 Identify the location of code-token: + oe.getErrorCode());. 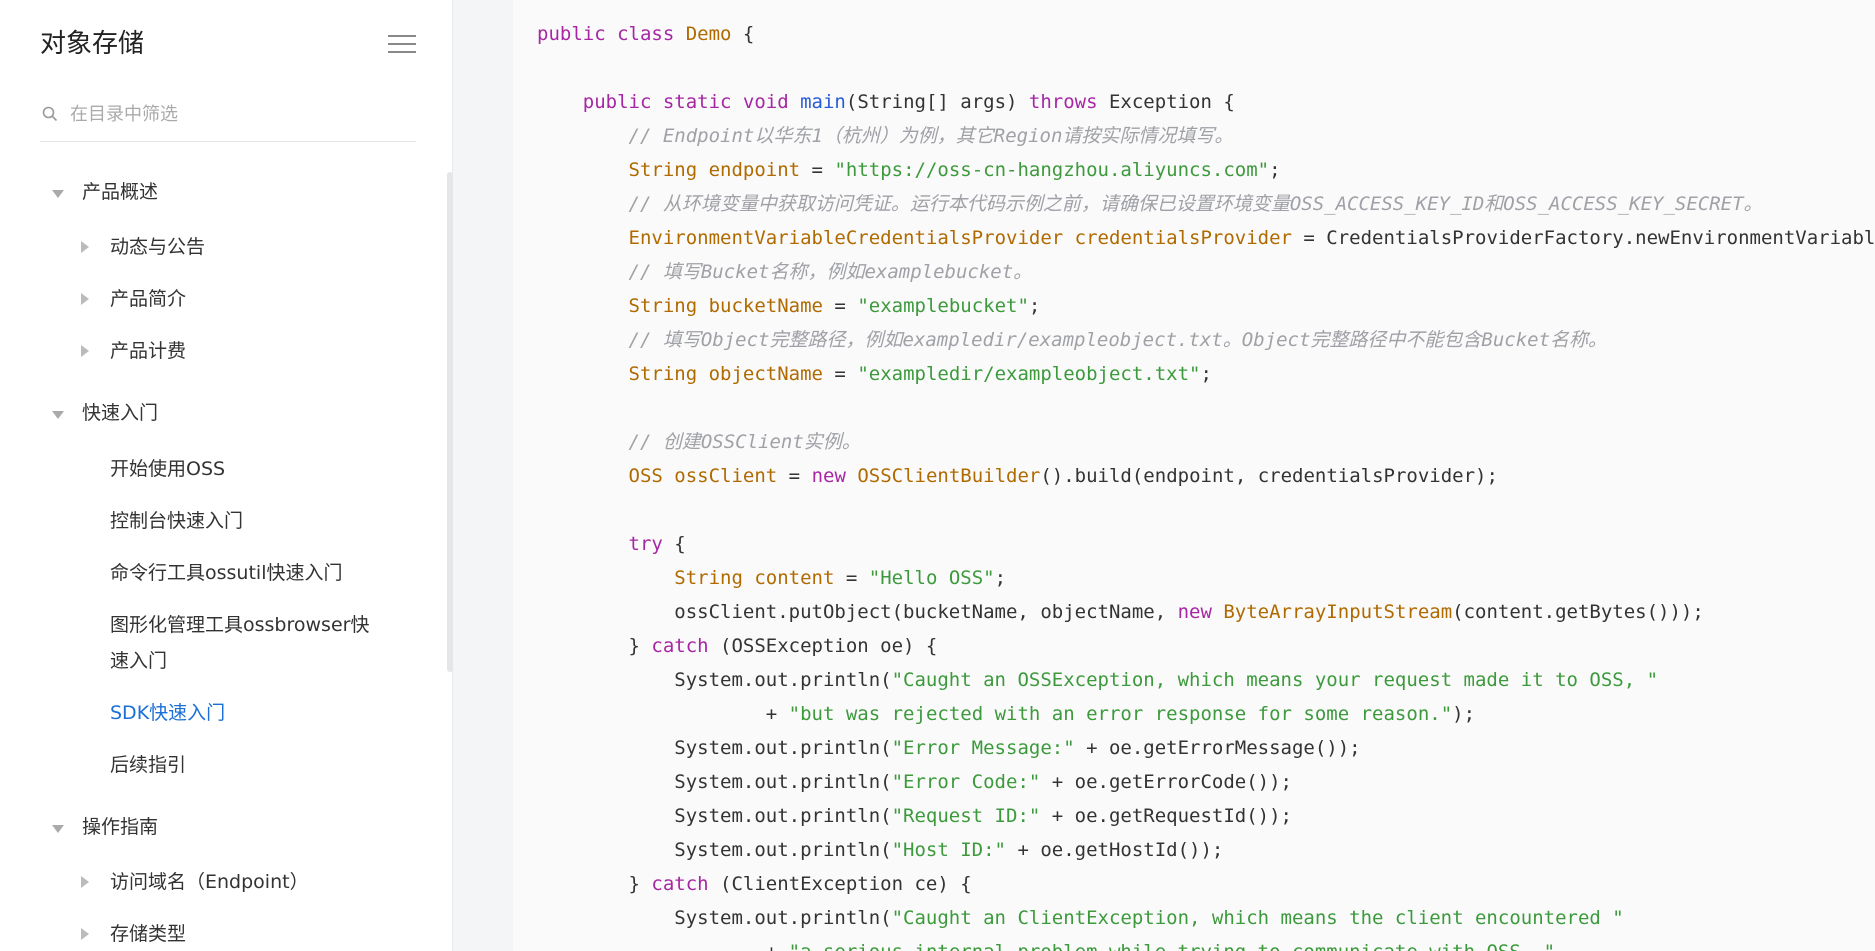
(1166, 782).